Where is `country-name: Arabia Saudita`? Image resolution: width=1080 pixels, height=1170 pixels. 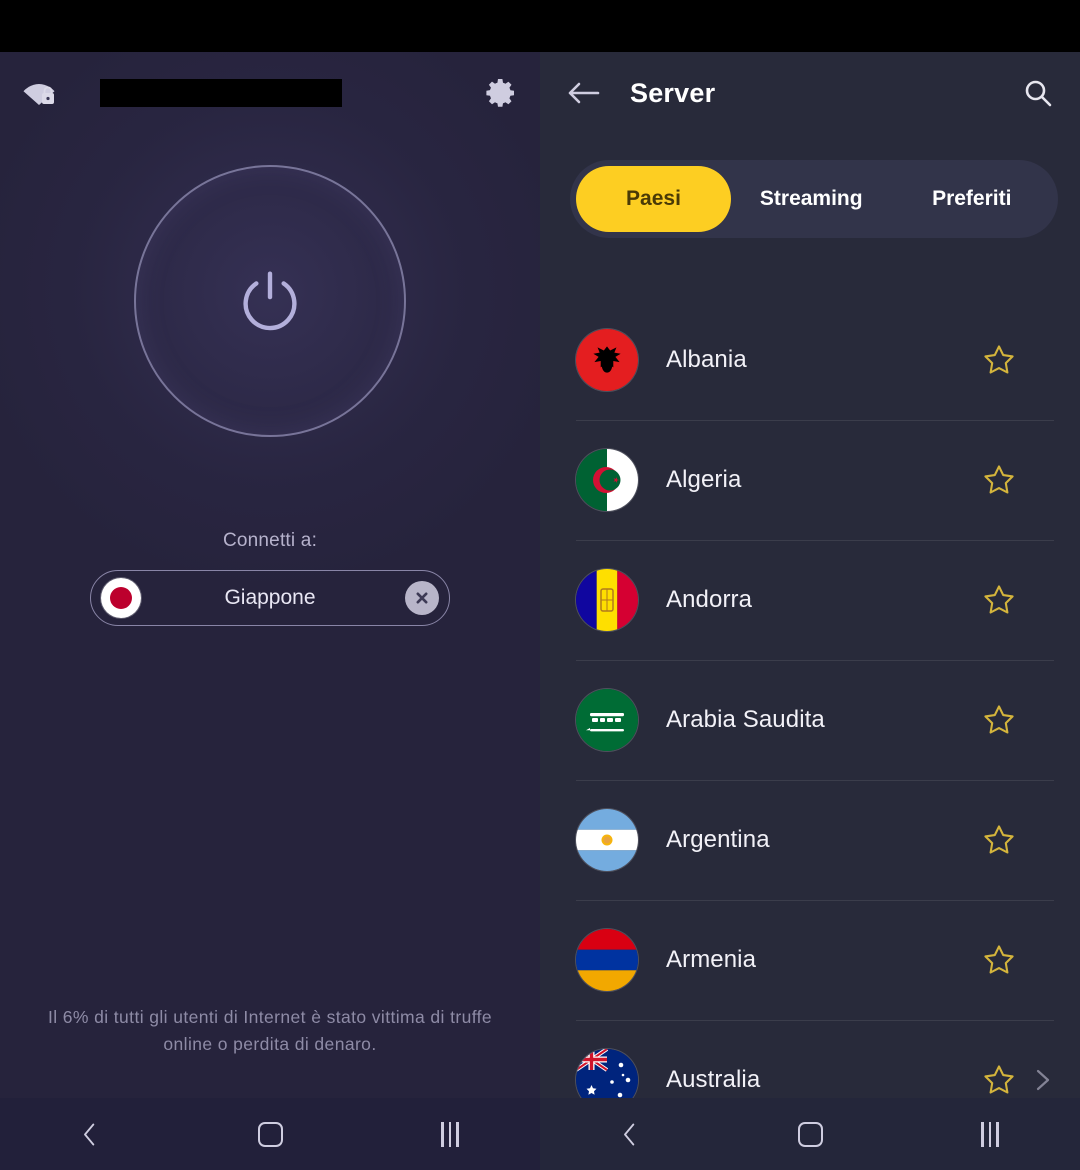
country-name: Arabia Saudita is located at coordinates (745, 719).